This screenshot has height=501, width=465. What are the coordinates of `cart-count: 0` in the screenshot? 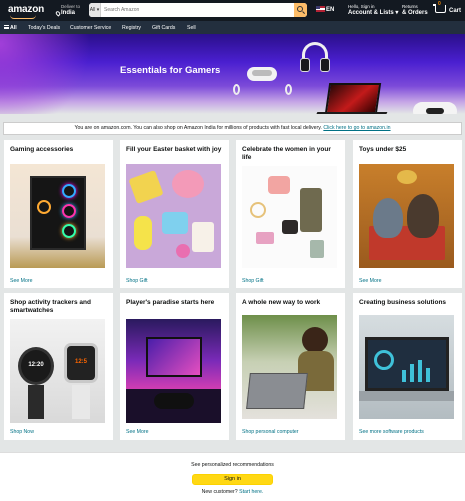 It's located at (439, 4).